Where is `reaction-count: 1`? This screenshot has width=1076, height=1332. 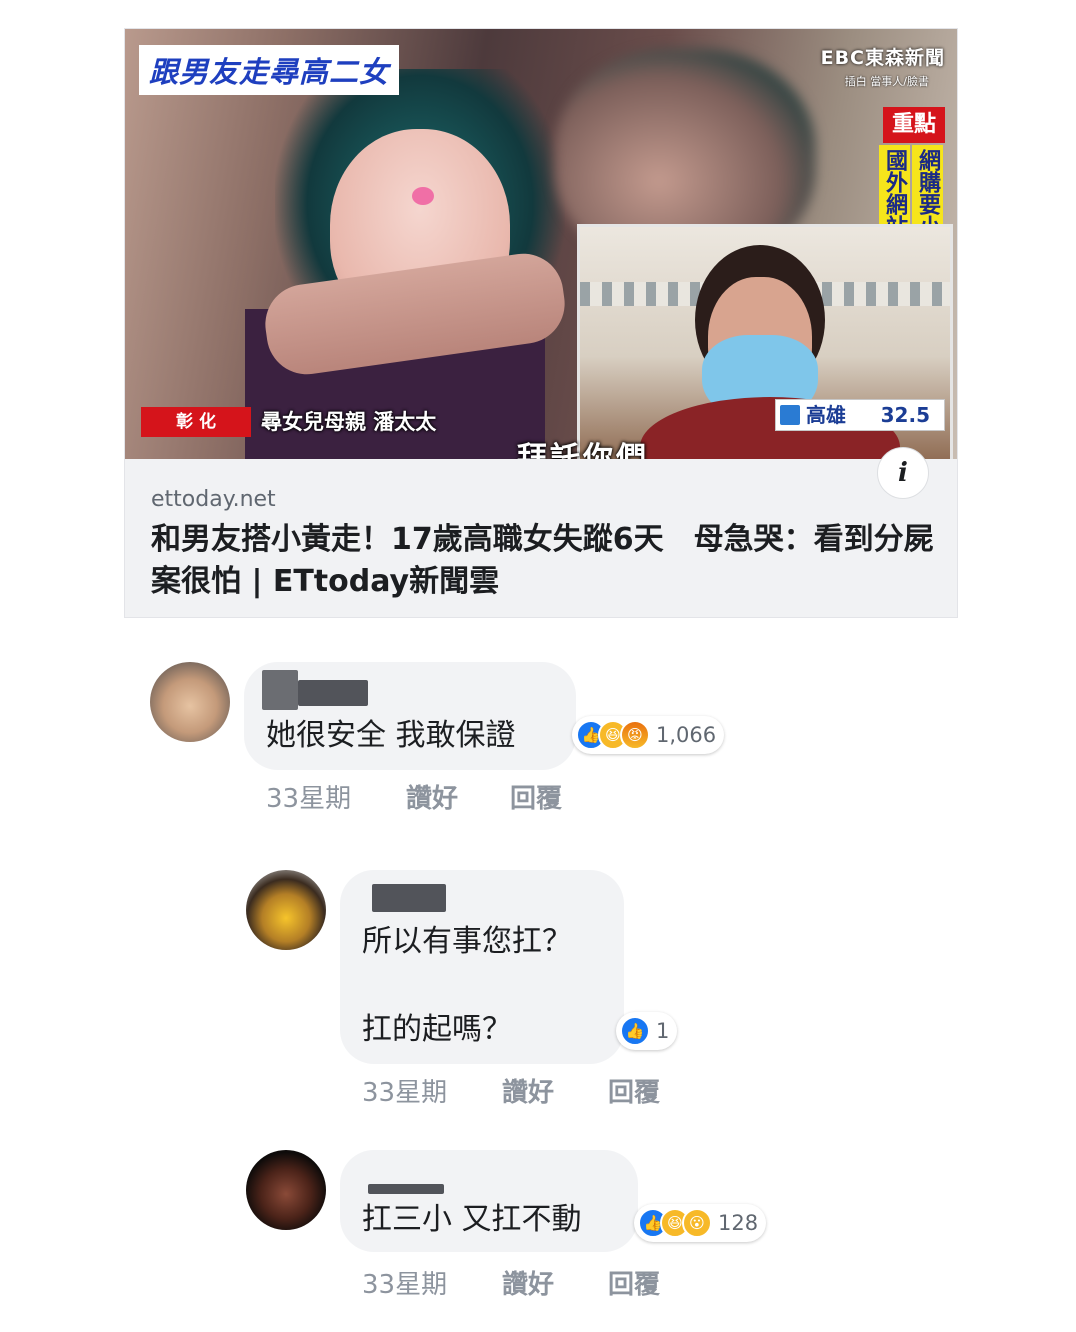
reaction-count: 1 is located at coordinates (663, 1031).